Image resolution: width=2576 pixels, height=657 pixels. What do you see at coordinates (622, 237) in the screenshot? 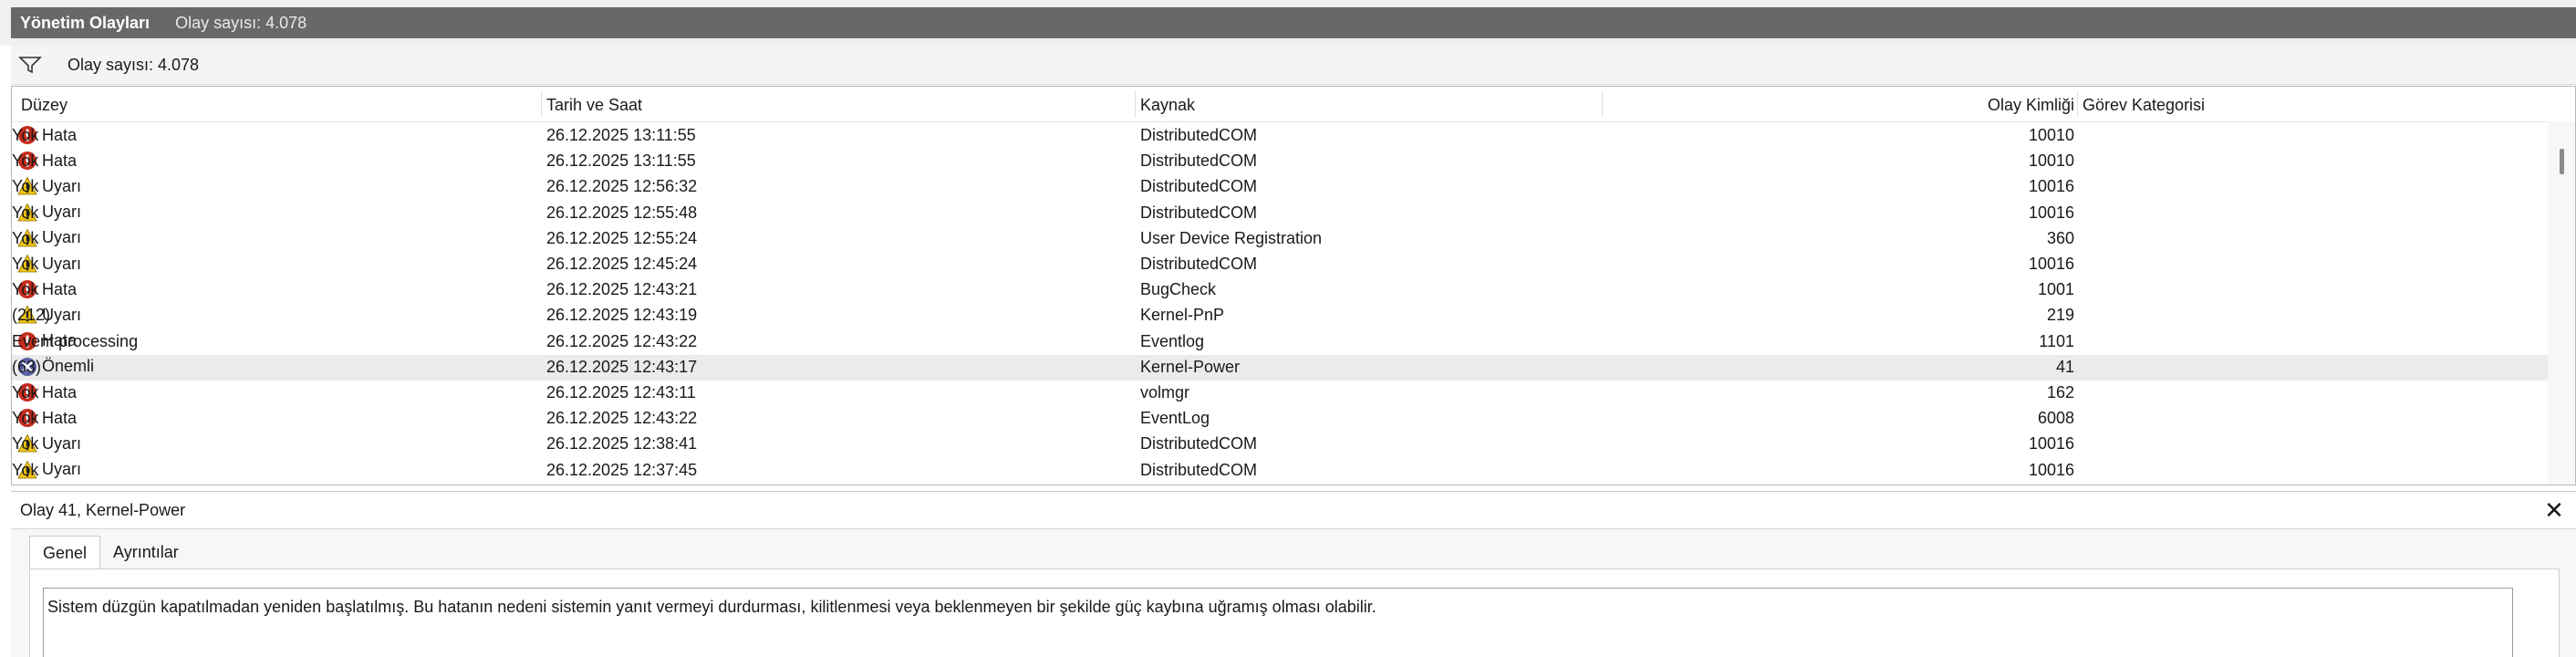
I see `date-cell: 26.12.2025 12:55:24` at bounding box center [622, 237].